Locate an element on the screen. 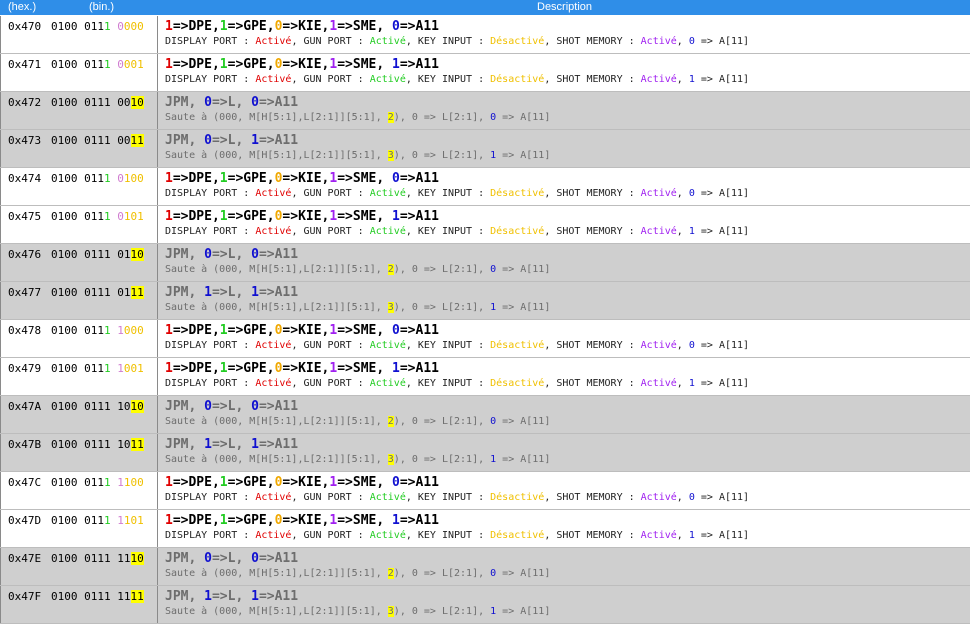 This screenshot has width=970, height=624. bin-column-header: (bin.) is located at coordinates (102, 7).